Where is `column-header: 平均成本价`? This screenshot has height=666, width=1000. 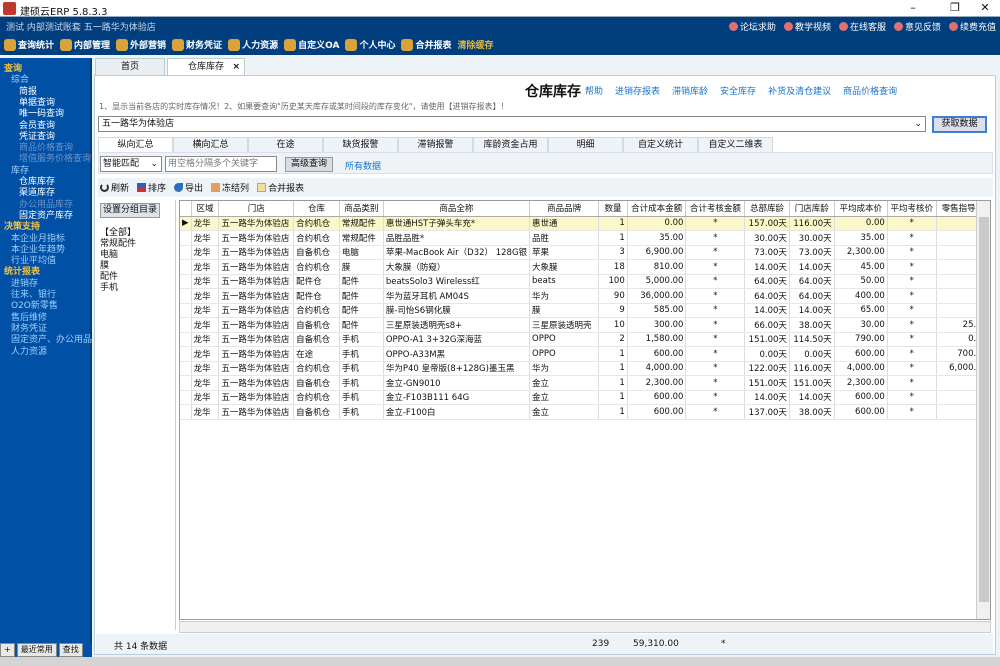
column-header: 平均成本价 is located at coordinates (861, 209).